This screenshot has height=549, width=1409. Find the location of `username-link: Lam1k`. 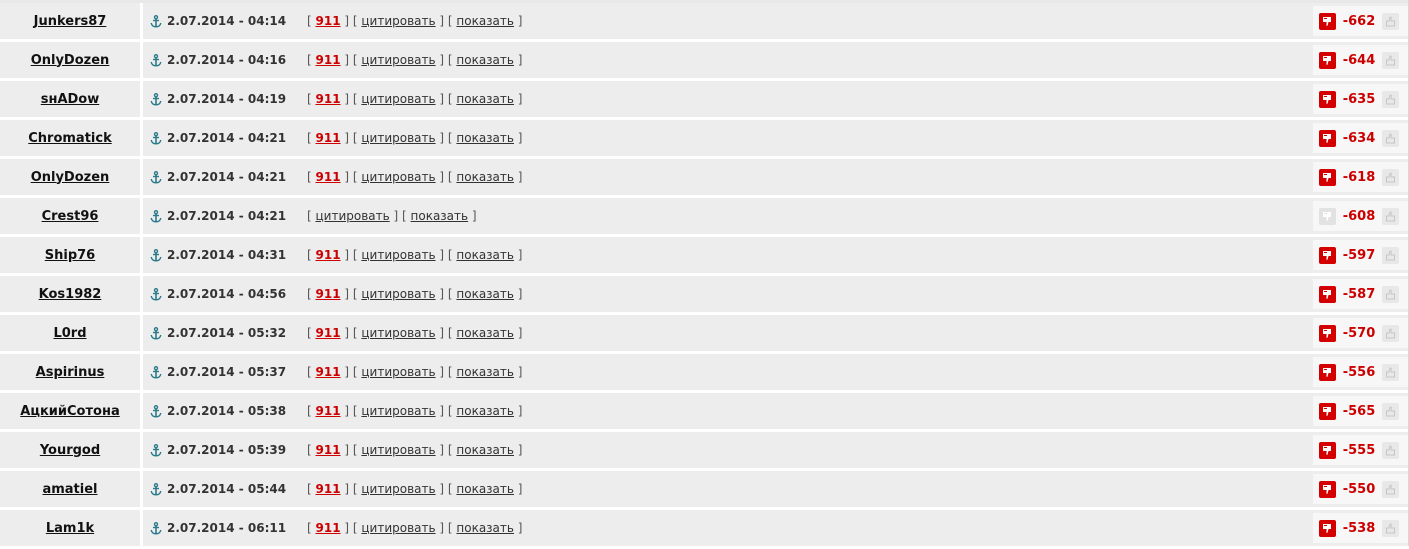

username-link: Lam1k is located at coordinates (70, 528).